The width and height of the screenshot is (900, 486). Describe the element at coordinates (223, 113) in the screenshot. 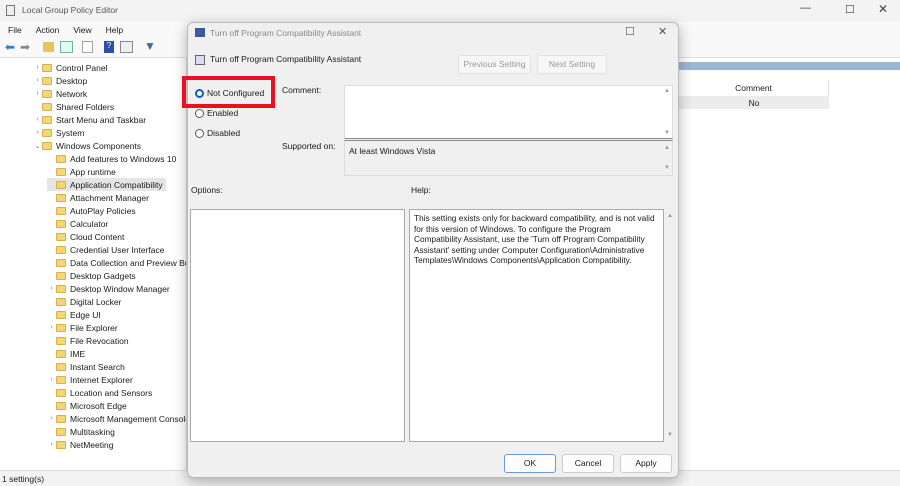

I see `radio-label: Enabled` at that location.